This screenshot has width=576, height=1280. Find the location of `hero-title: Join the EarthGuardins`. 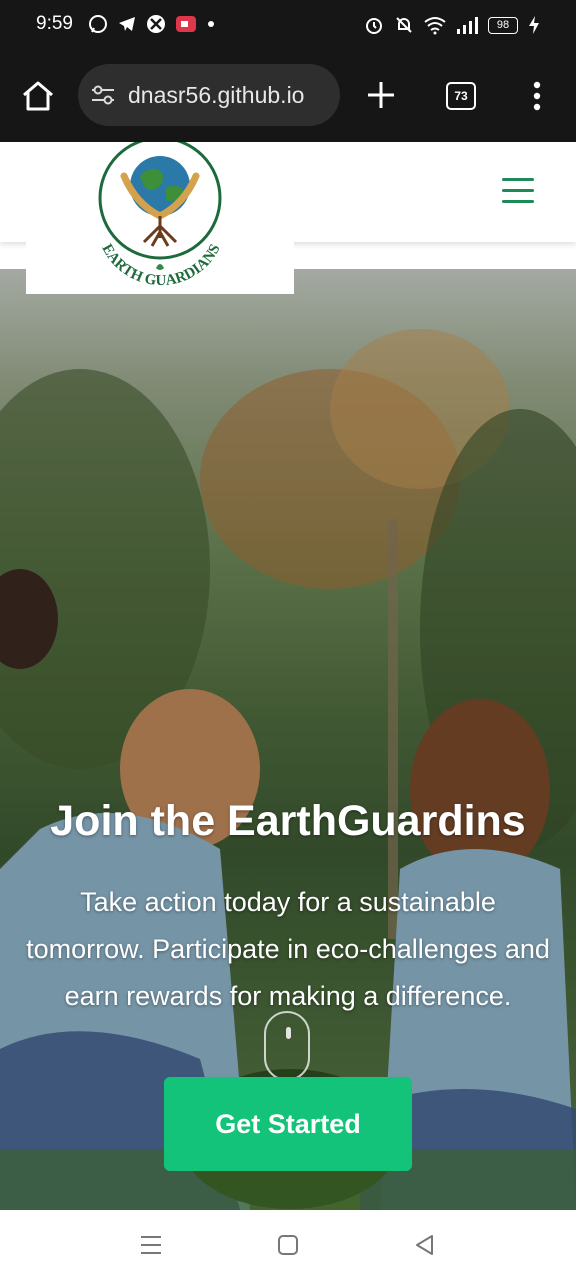

hero-title: Join the EarthGuardins is located at coordinates (288, 821).